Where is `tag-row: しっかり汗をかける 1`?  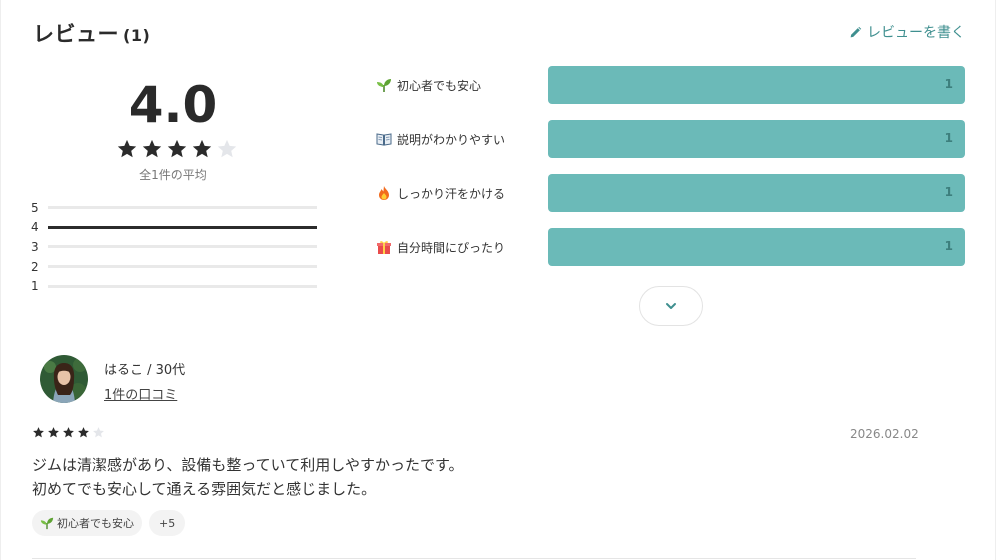
tag-row: しっかり汗をかける 1 is located at coordinates (670, 193).